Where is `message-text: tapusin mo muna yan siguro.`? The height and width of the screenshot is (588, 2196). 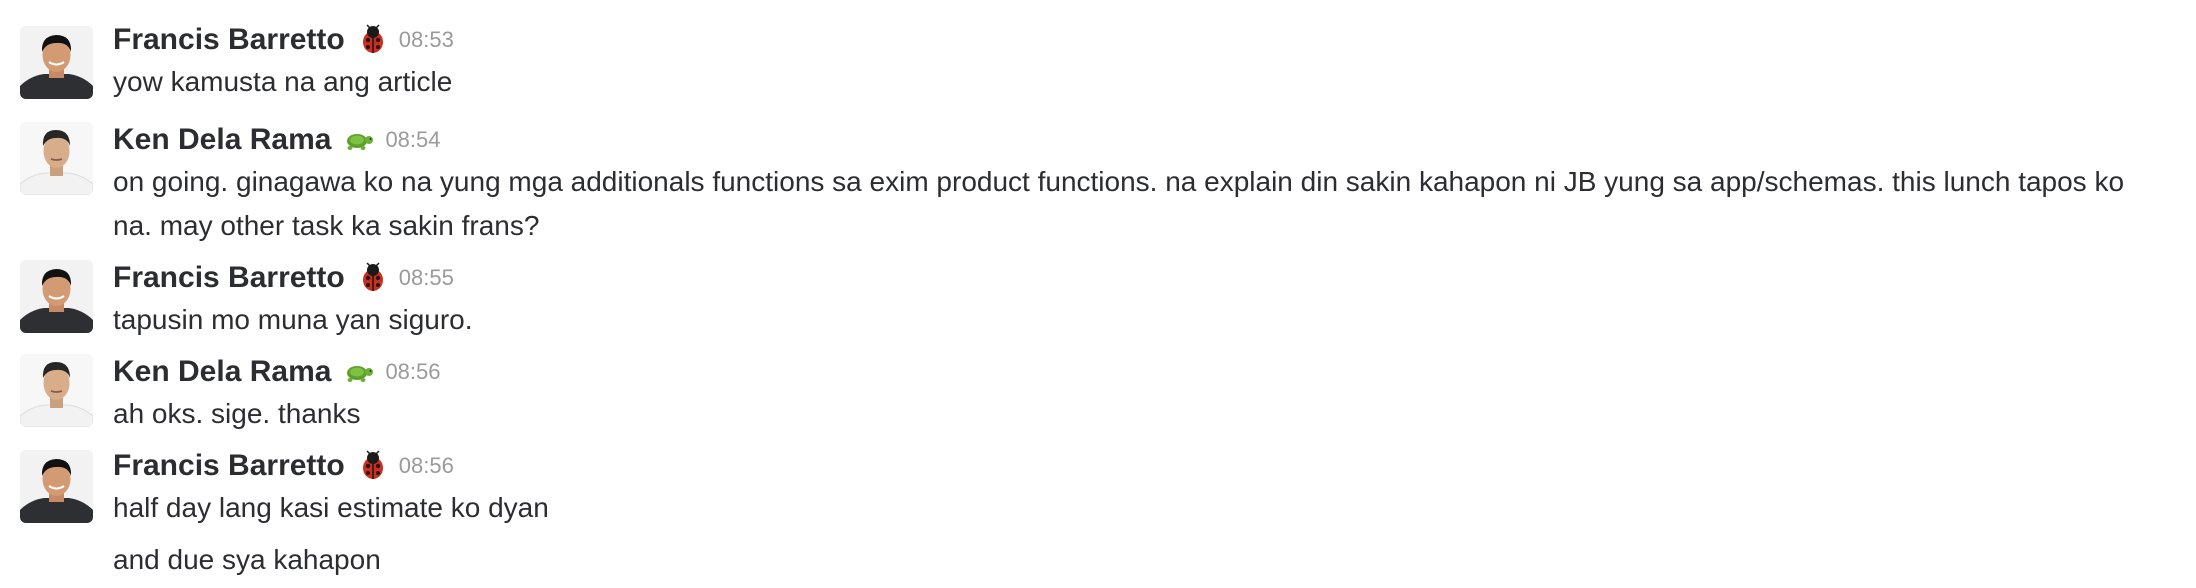 message-text: tapusin mo muna yan siguro. is located at coordinates (293, 319).